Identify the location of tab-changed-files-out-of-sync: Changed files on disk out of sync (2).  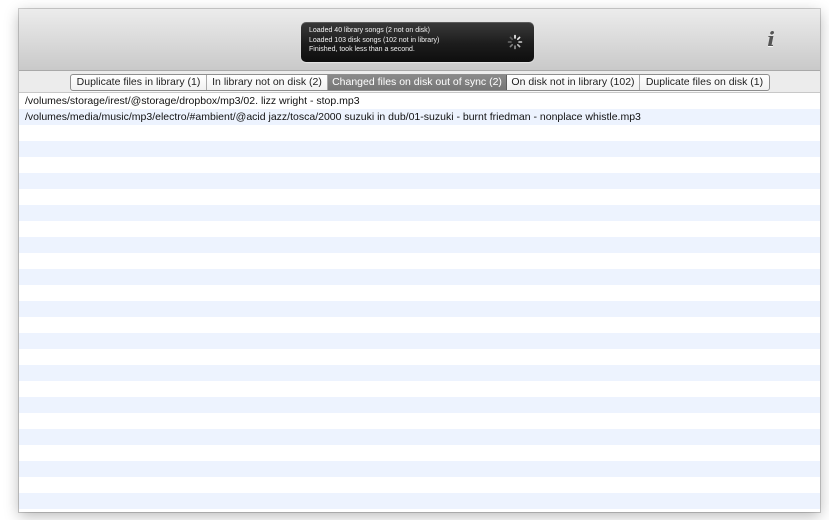
(417, 82).